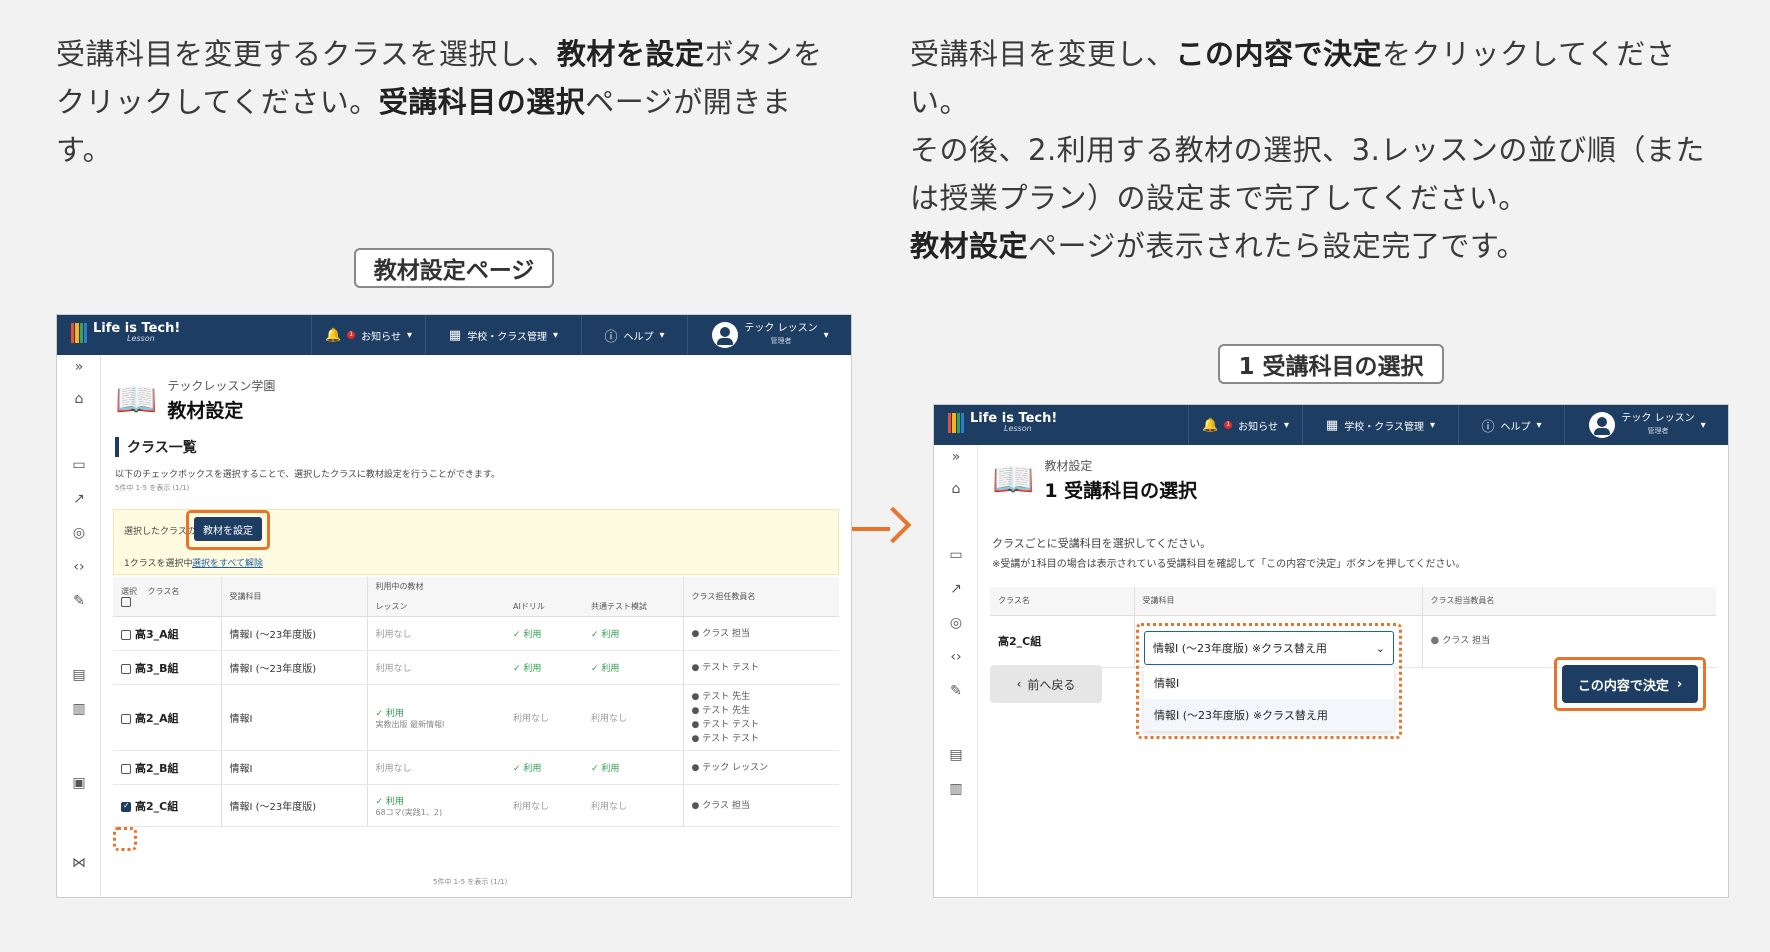  Describe the element at coordinates (410, 724) in the screenshot. I see `lesson-detail: 実教出版 最新情報Ⅰ` at that location.